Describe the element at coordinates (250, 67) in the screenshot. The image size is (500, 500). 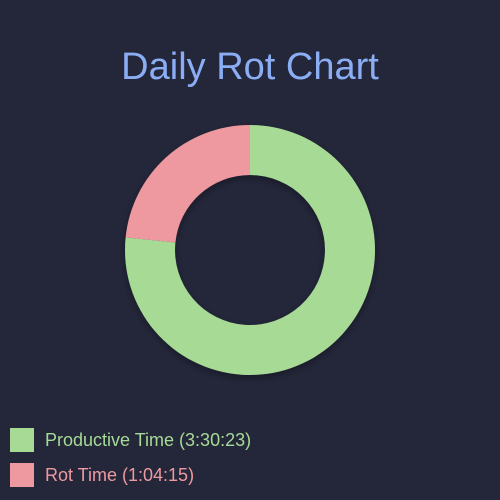
I see `chart-title: Daily Rot Chart` at that location.